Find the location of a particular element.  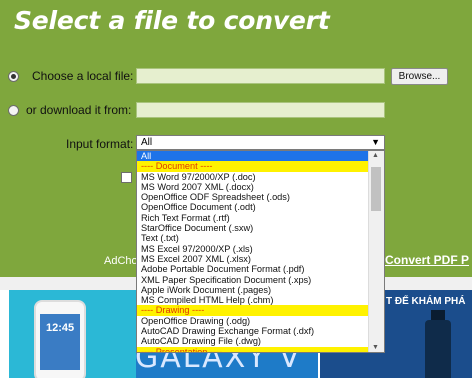

format-option: OpenOffice ODF Spreadsheet (.ods) is located at coordinates (260, 197).